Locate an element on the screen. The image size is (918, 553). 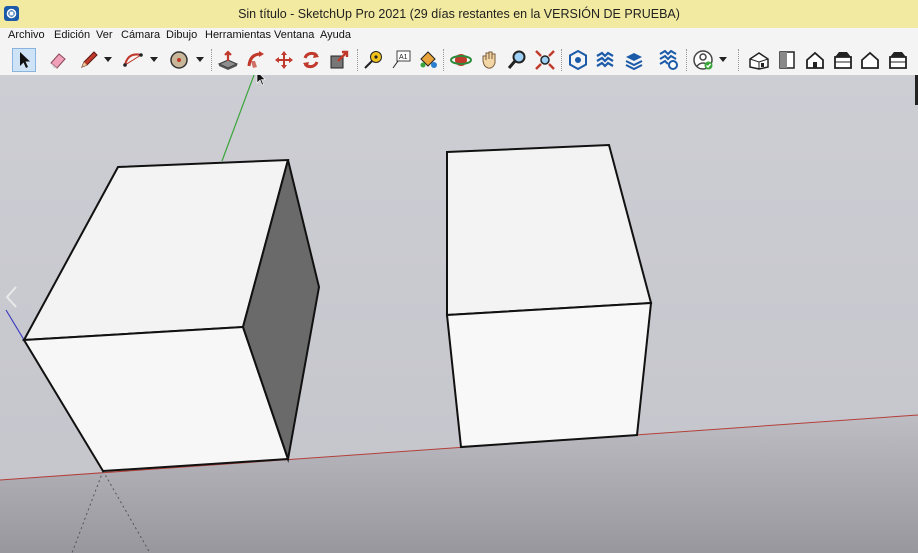
back-view-button is located at coordinates (870, 60).